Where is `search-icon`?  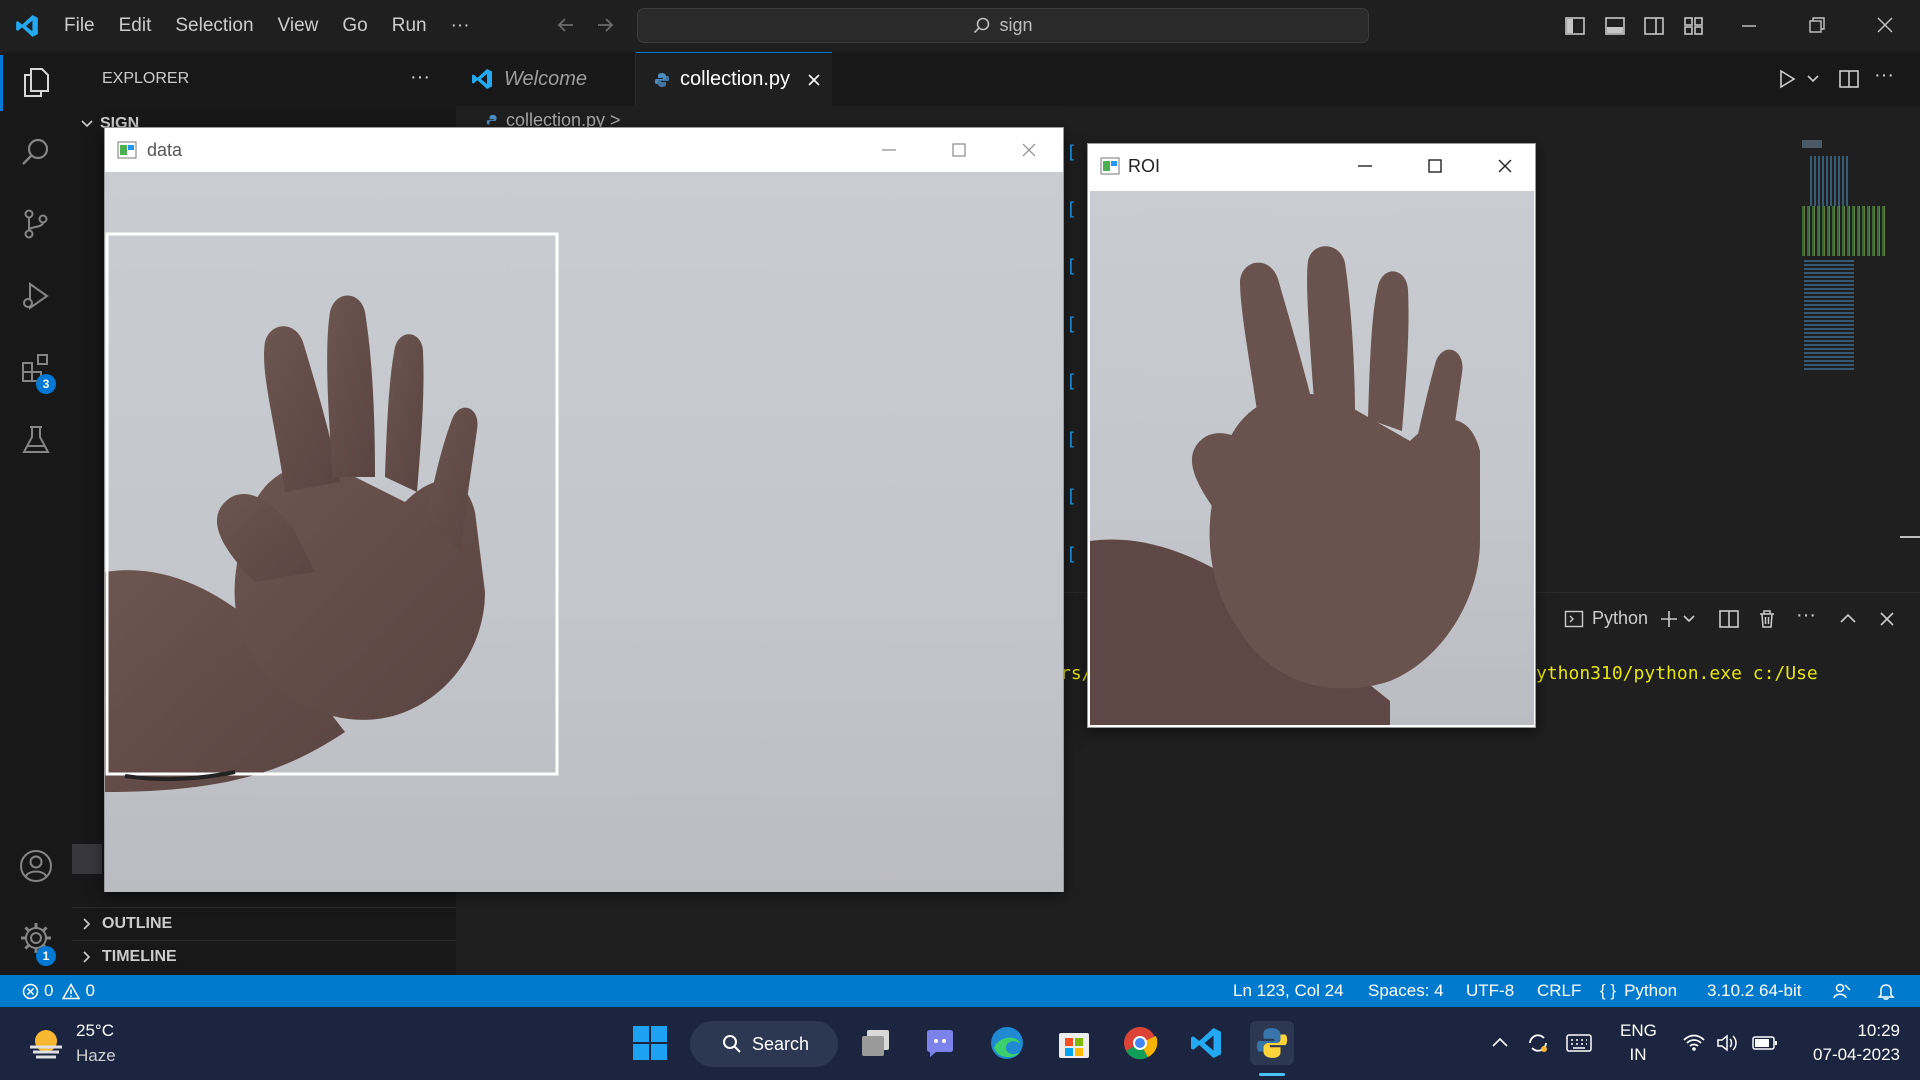 search-icon is located at coordinates (36, 152).